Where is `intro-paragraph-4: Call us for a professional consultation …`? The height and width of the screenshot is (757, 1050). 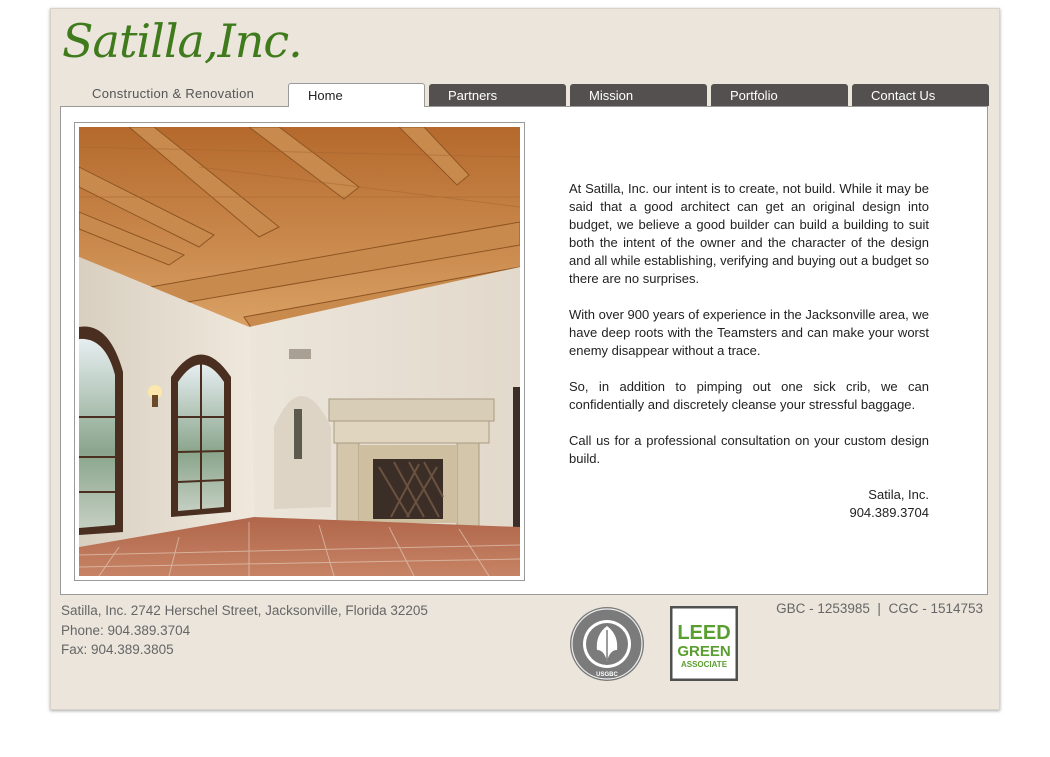
intro-paragraph-4: Call us for a professional consultation … is located at coordinates (749, 449).